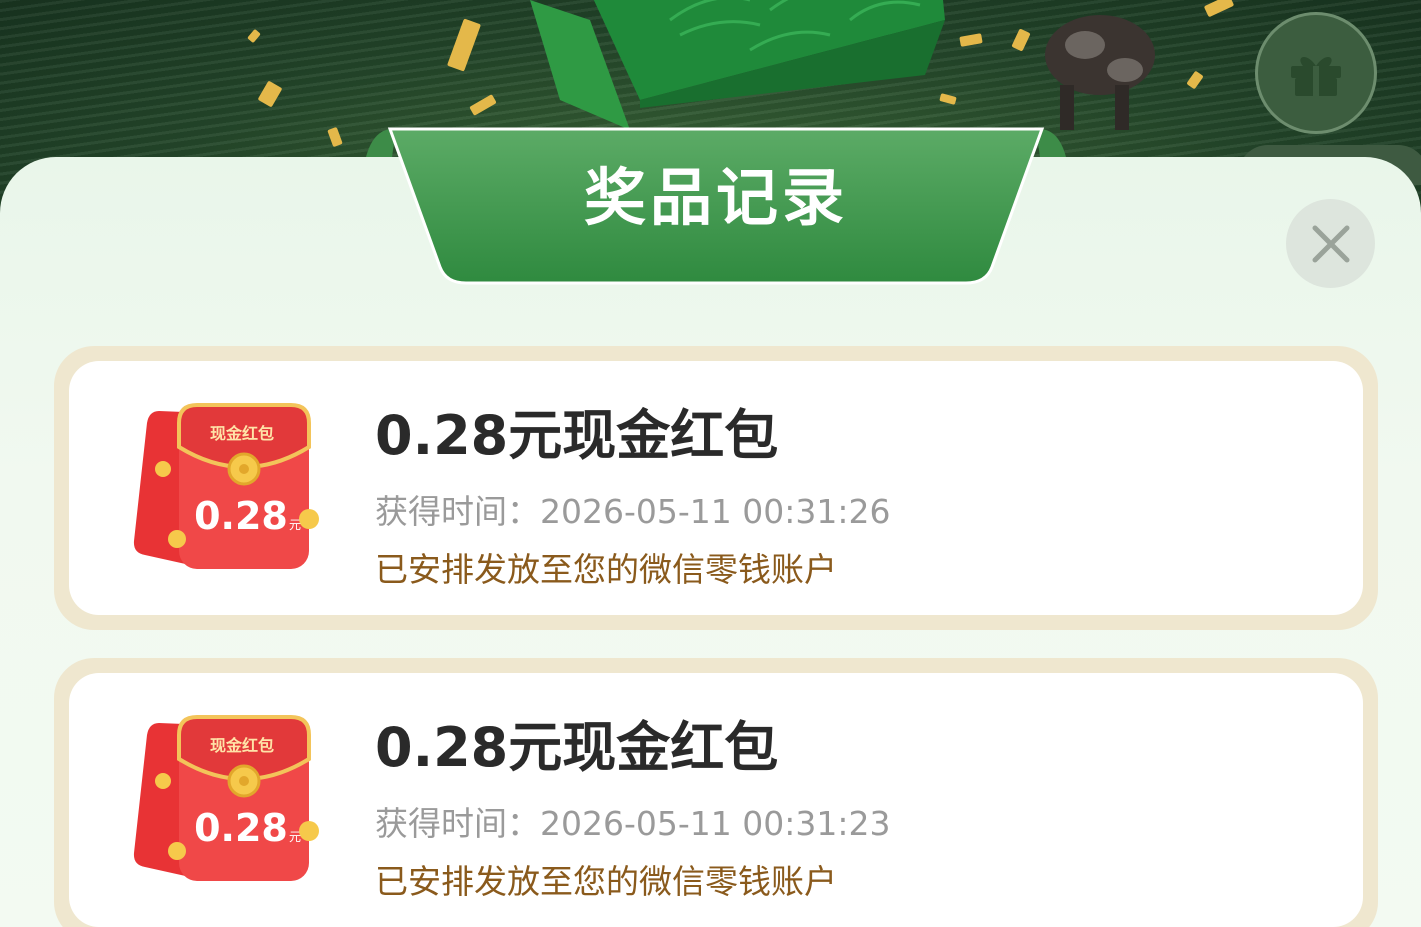 This screenshot has width=1421, height=927. What do you see at coordinates (715, 197) in the screenshot?
I see `panel-title: 奖品记录` at bounding box center [715, 197].